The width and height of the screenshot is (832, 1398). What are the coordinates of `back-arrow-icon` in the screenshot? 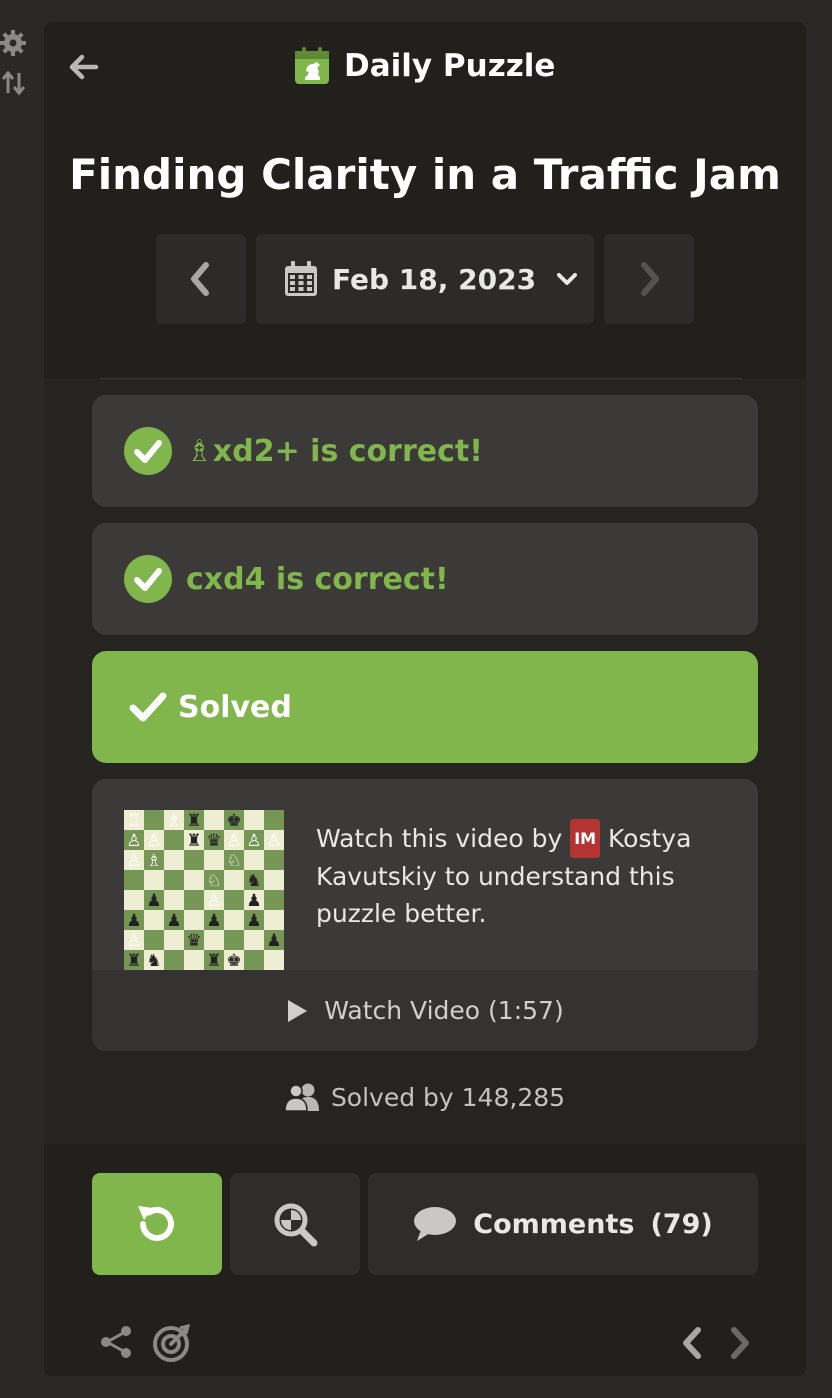 It's located at (83, 67).